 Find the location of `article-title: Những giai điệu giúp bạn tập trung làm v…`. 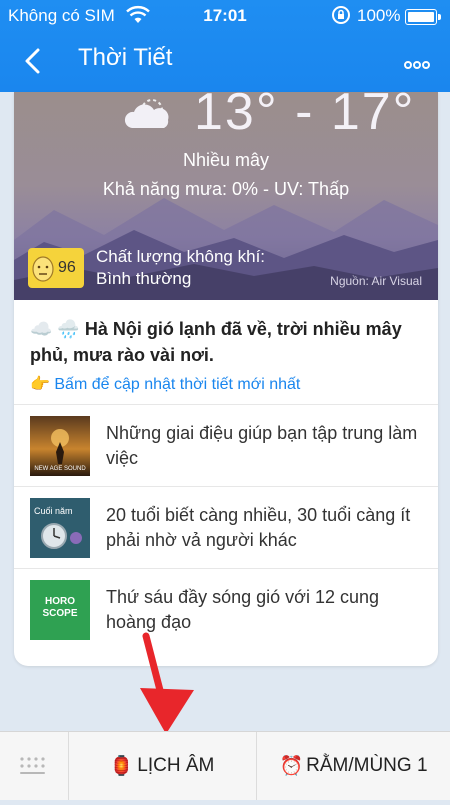

article-title: Những giai điệu giúp bạn tập trung làm v… is located at coordinates (262, 445).